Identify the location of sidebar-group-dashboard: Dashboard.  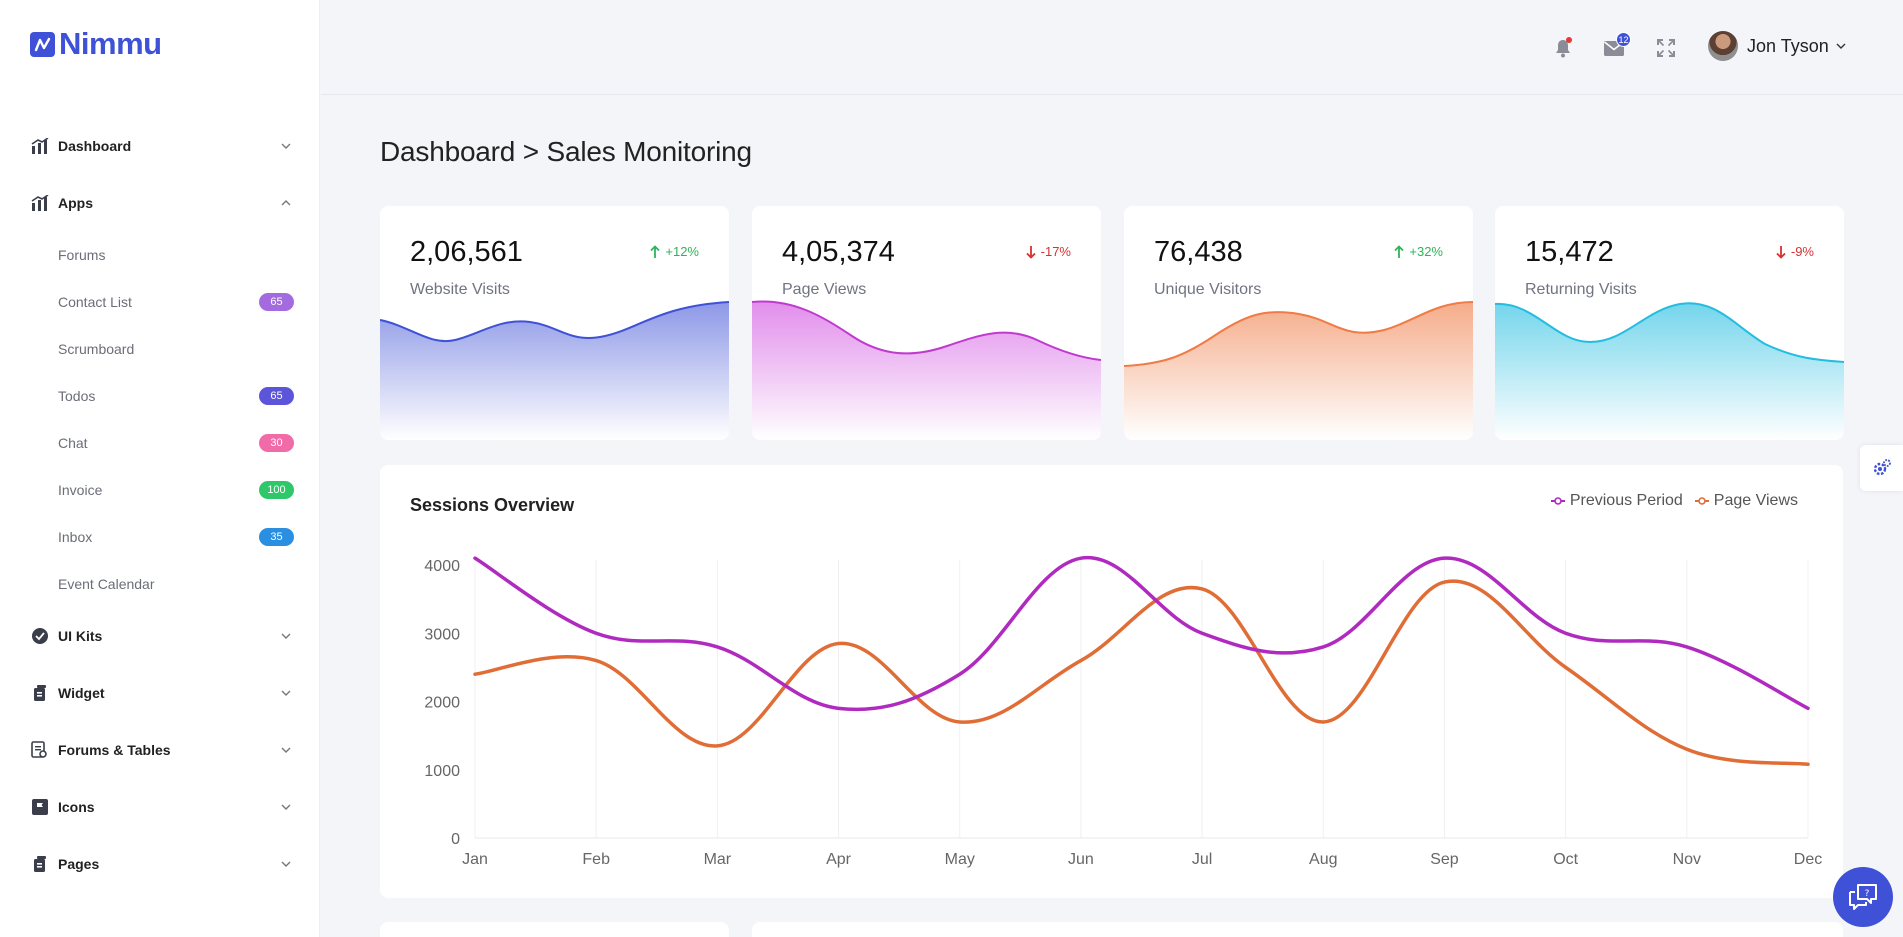
(160, 145).